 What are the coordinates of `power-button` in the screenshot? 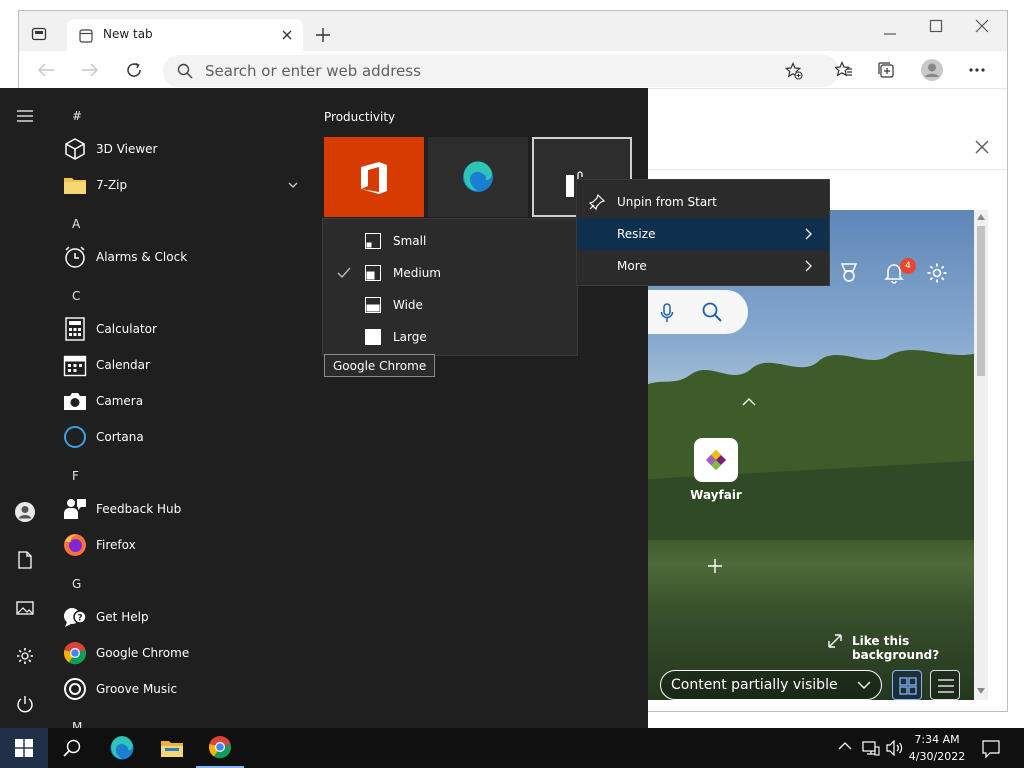 It's located at (25, 704).